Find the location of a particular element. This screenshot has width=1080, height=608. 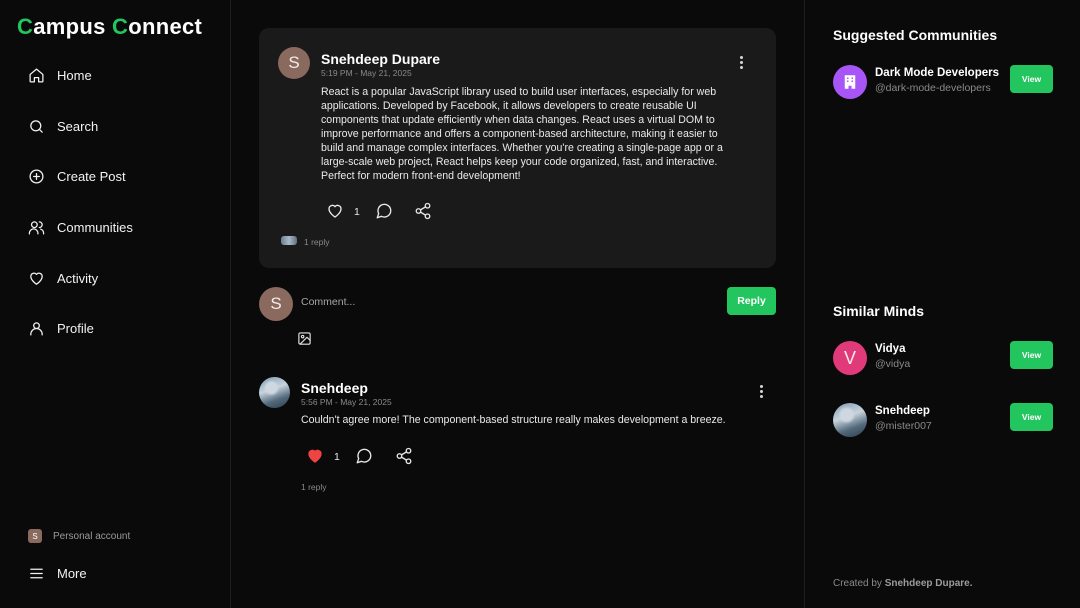

comment-share-button is located at coordinates (404, 456).